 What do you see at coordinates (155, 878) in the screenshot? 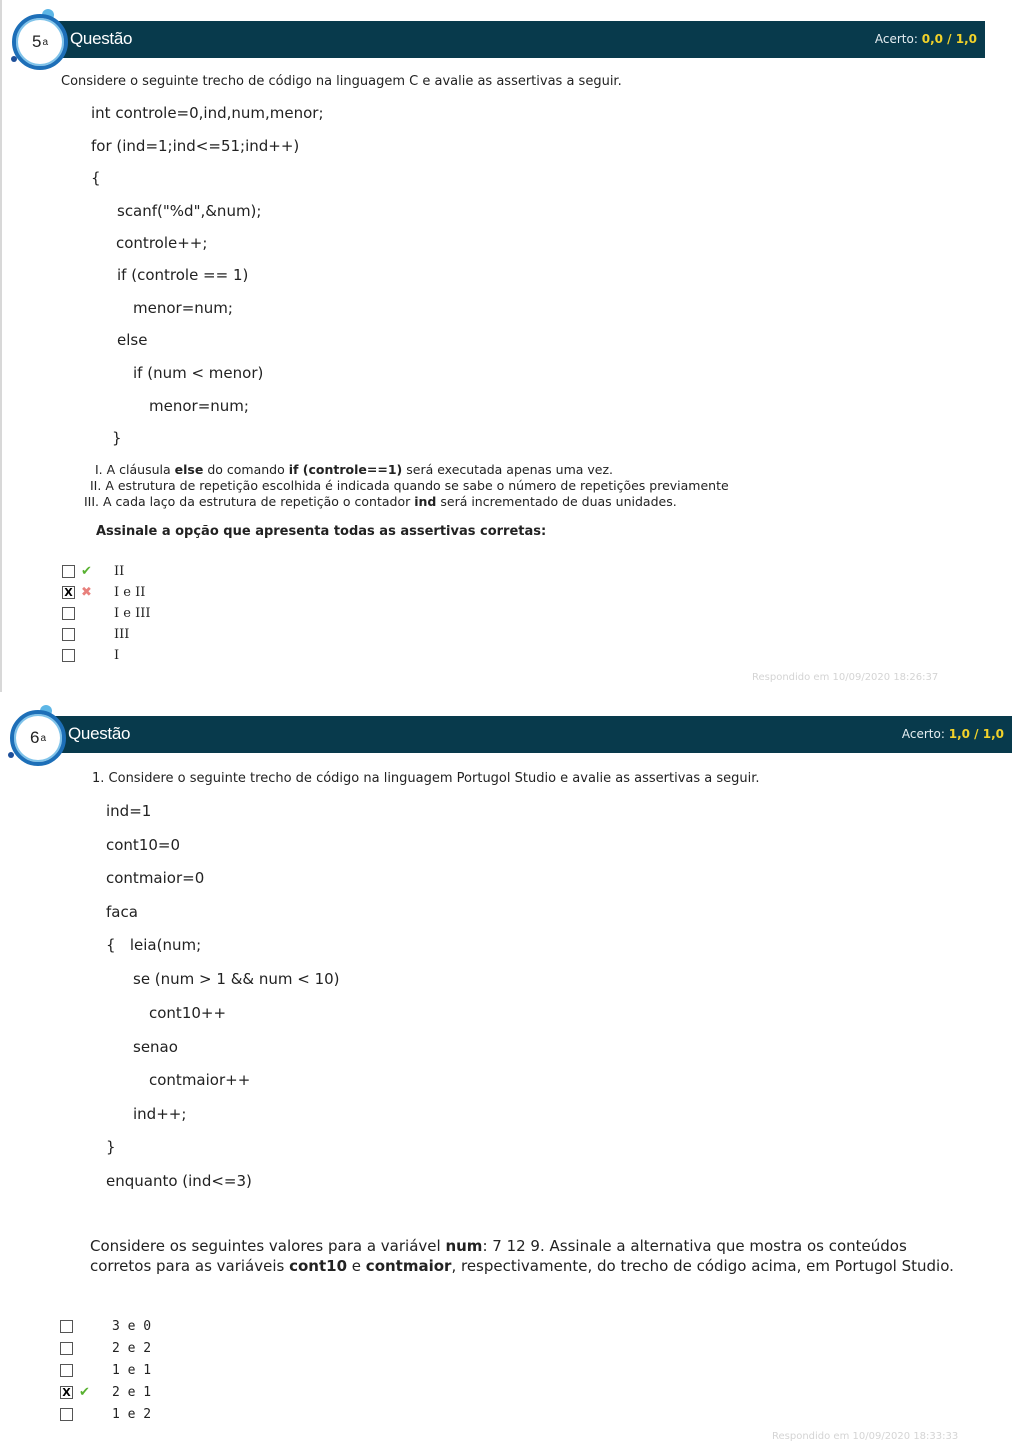
I see `code-line: contmaior=0` at bounding box center [155, 878].